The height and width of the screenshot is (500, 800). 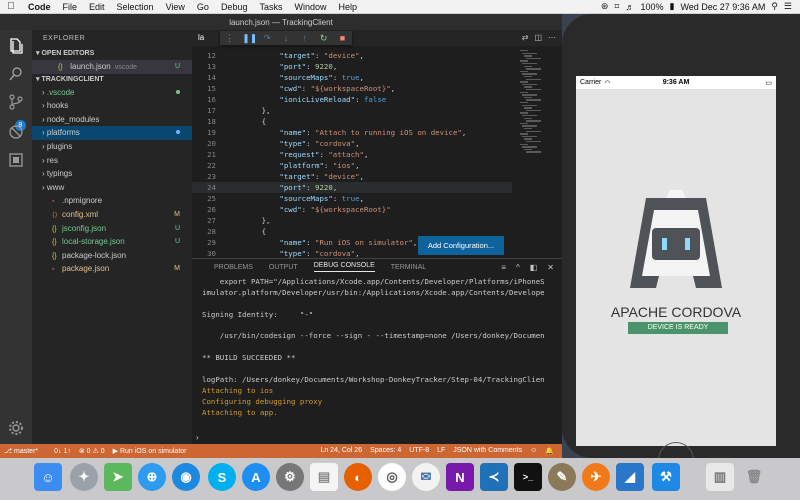 What do you see at coordinates (290, 477) in the screenshot?
I see `system-preferences-icon: ⚙` at bounding box center [290, 477].